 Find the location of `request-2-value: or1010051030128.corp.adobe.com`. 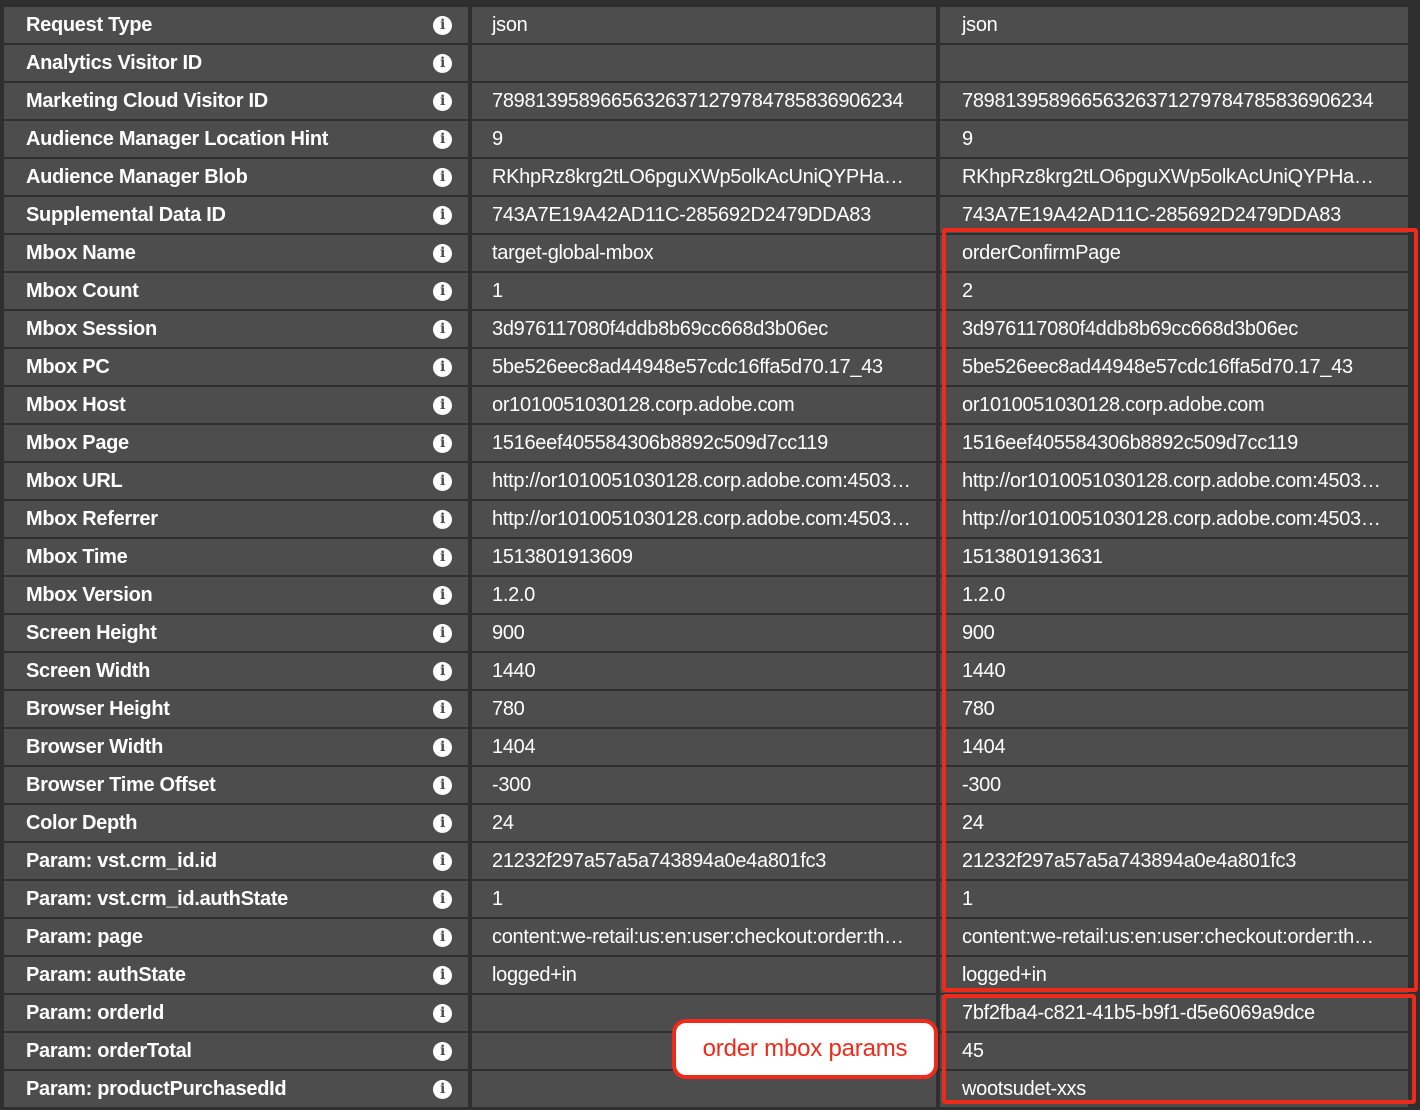

request-2-value: or1010051030128.corp.adobe.com is located at coordinates (1174, 405).